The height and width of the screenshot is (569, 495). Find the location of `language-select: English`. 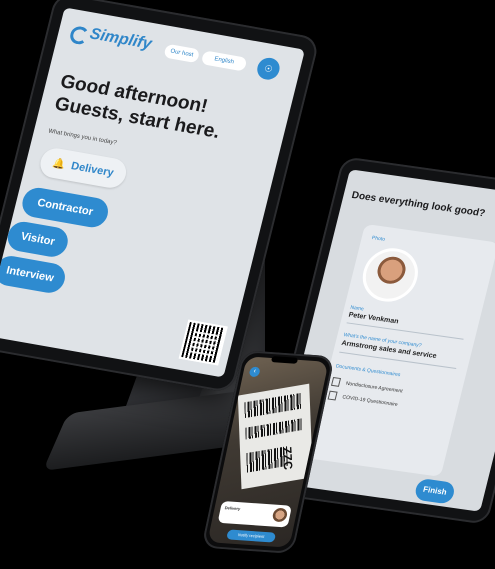

language-select: English is located at coordinates (224, 61).